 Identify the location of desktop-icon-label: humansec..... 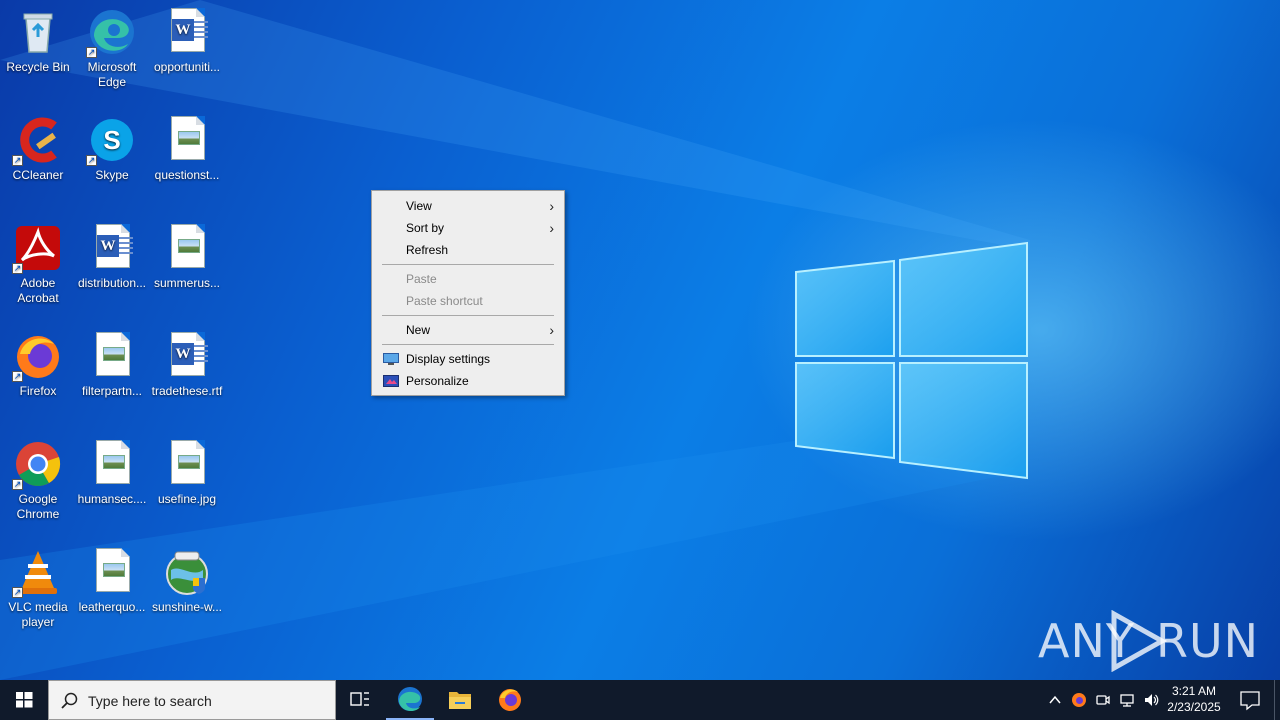
(112, 499).